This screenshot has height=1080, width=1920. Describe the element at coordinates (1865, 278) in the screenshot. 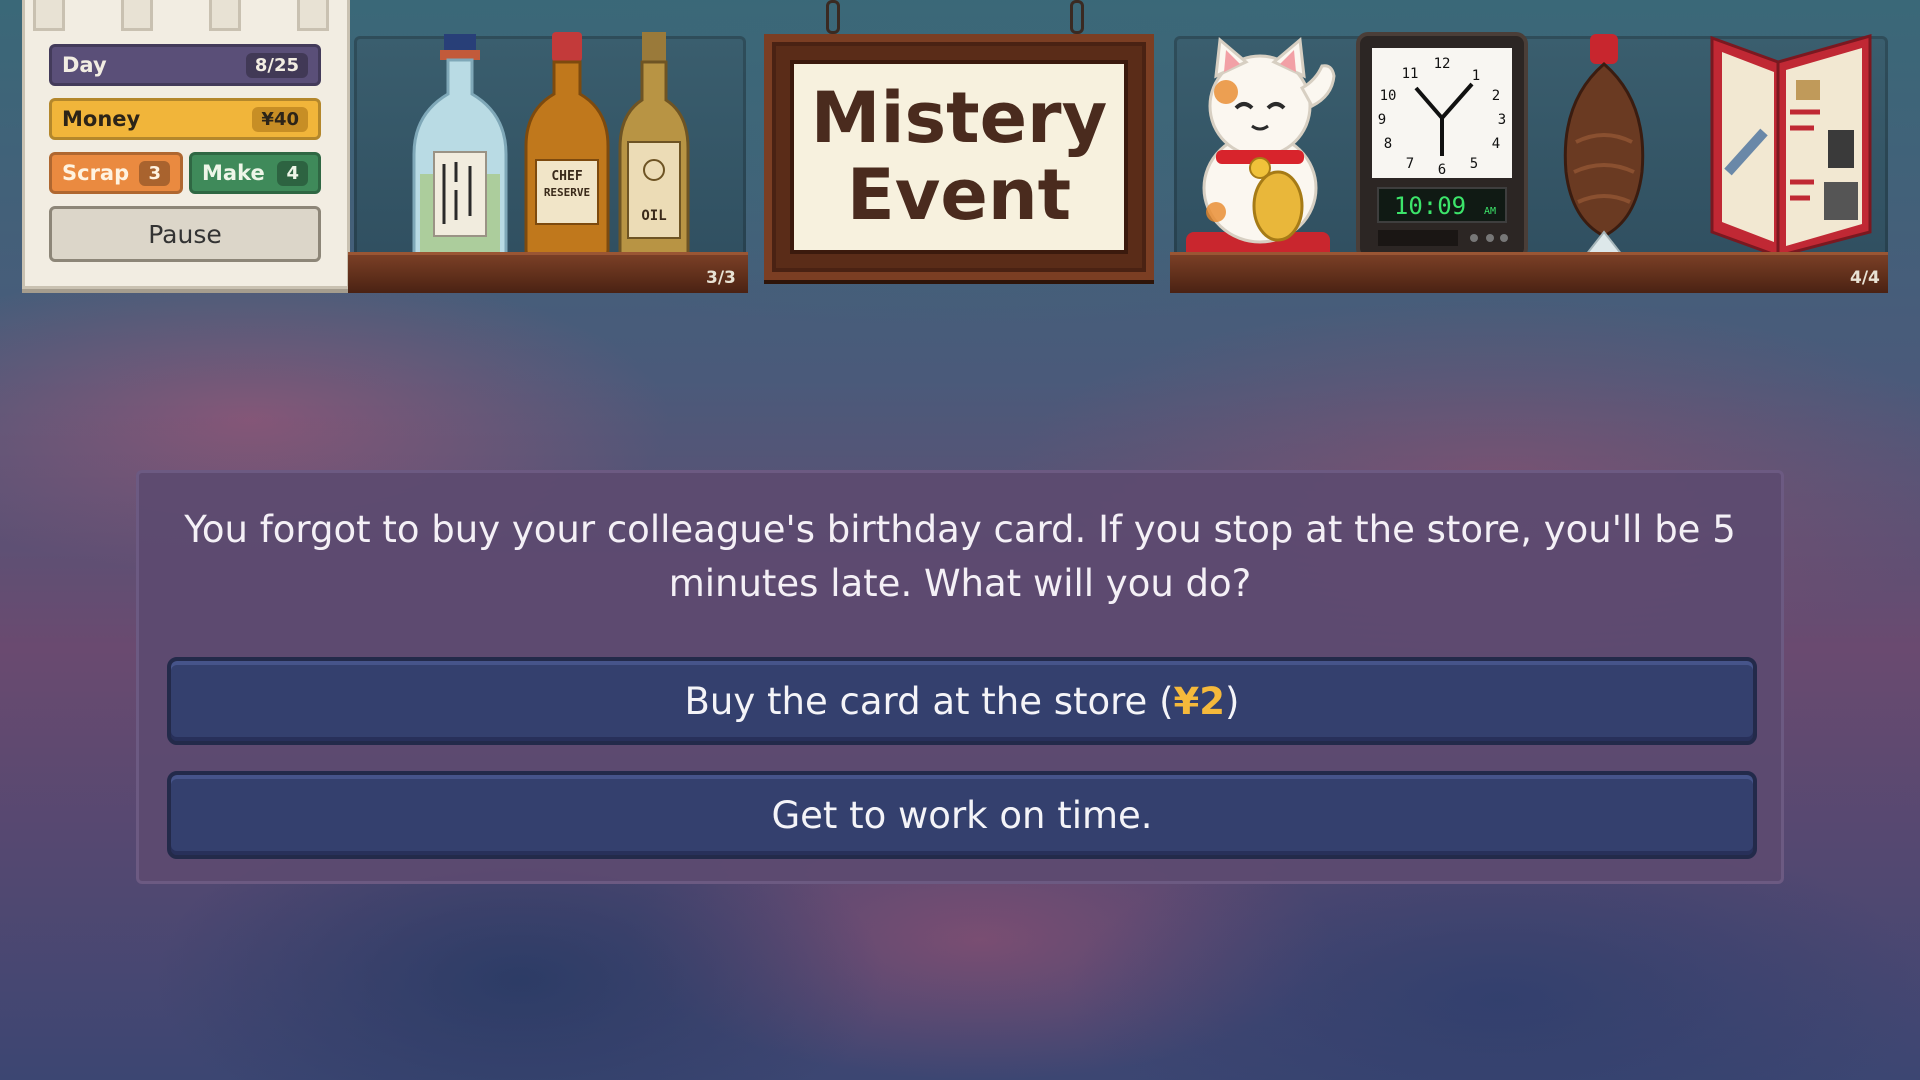

I see `equipment-count: 4/4` at that location.